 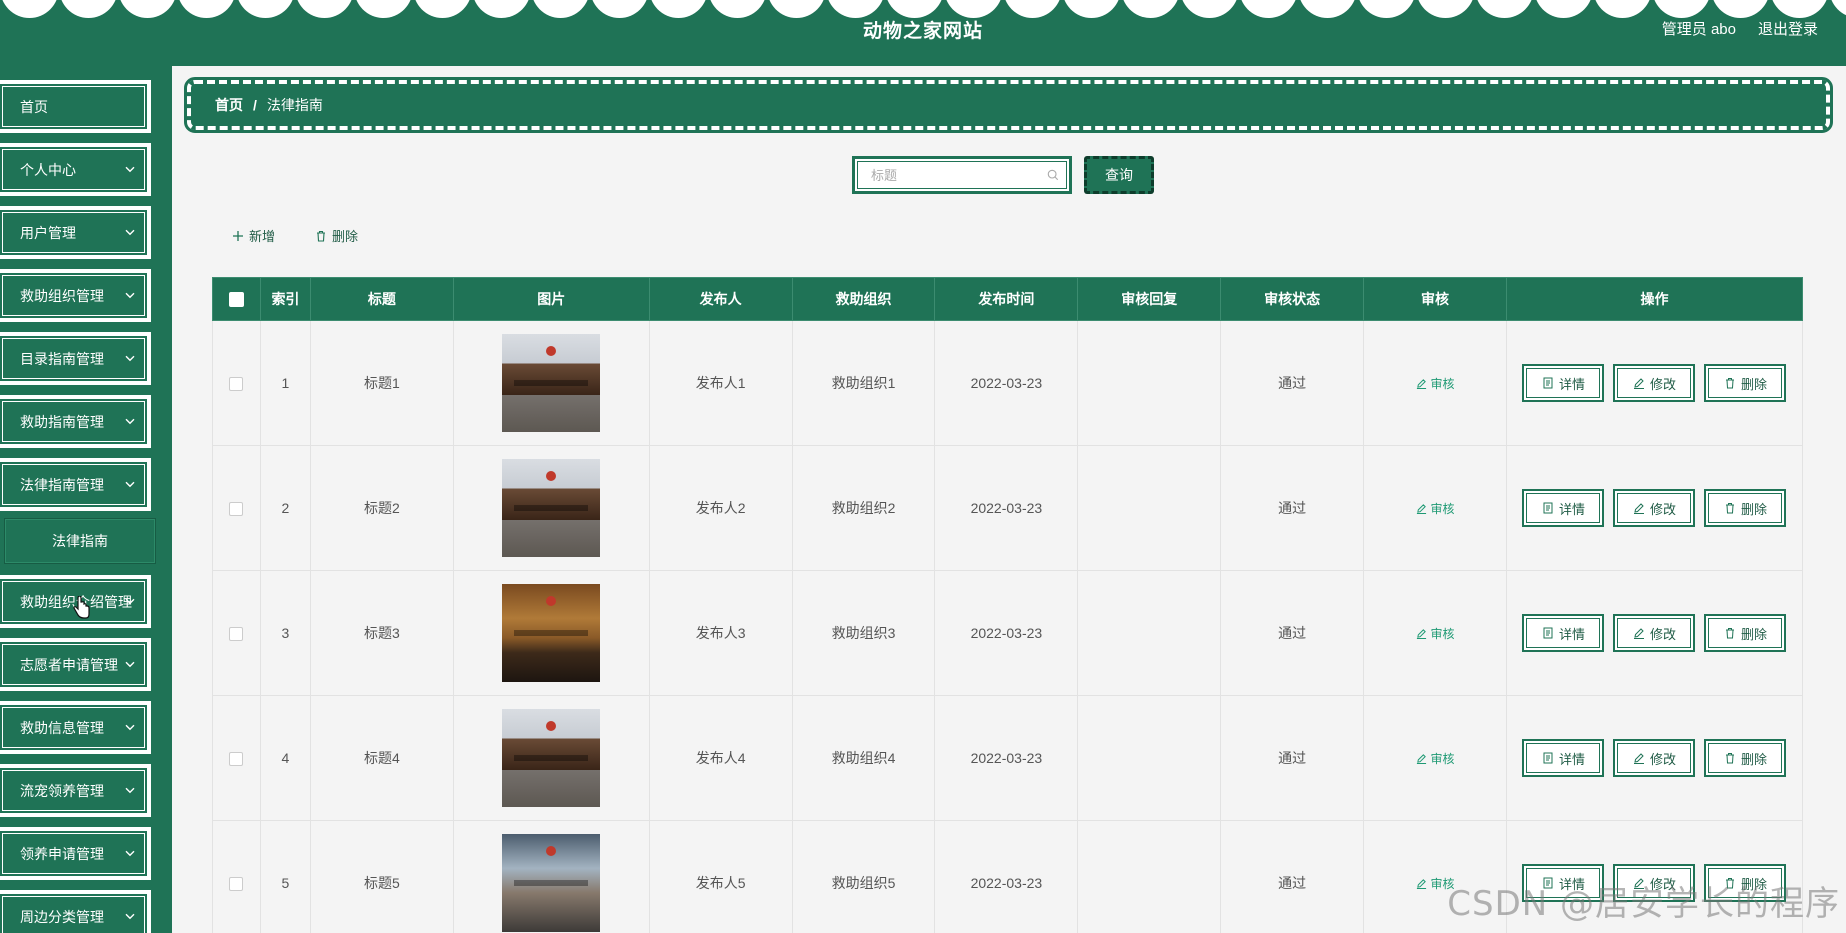 What do you see at coordinates (75, 232) in the screenshot?
I see `sidebar-item-user-management: 用户管理` at bounding box center [75, 232].